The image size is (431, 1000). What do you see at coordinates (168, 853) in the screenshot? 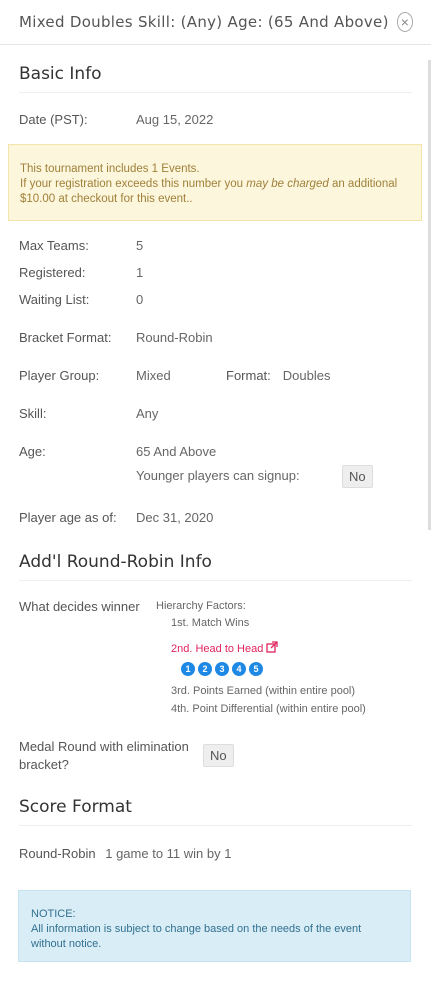
I see `score-format-value: 1 game to 11 win by 1` at bounding box center [168, 853].